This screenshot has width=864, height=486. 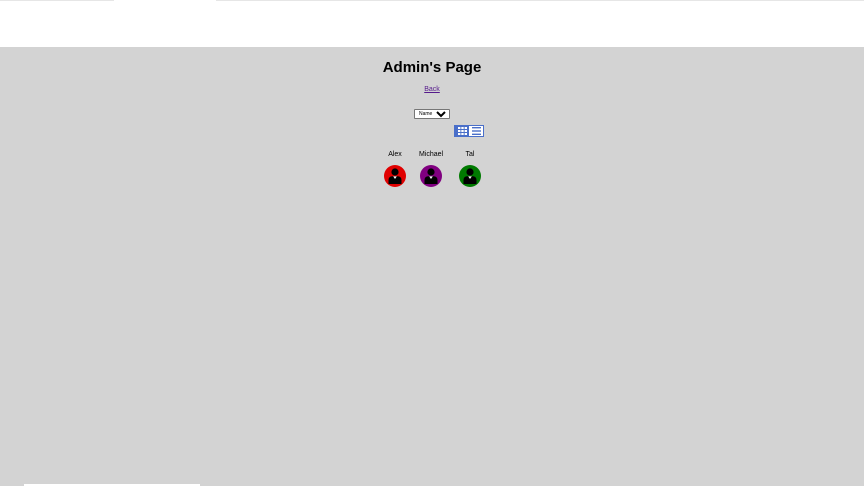 I want to click on user-card-alex: Alex, so click(x=395, y=169).